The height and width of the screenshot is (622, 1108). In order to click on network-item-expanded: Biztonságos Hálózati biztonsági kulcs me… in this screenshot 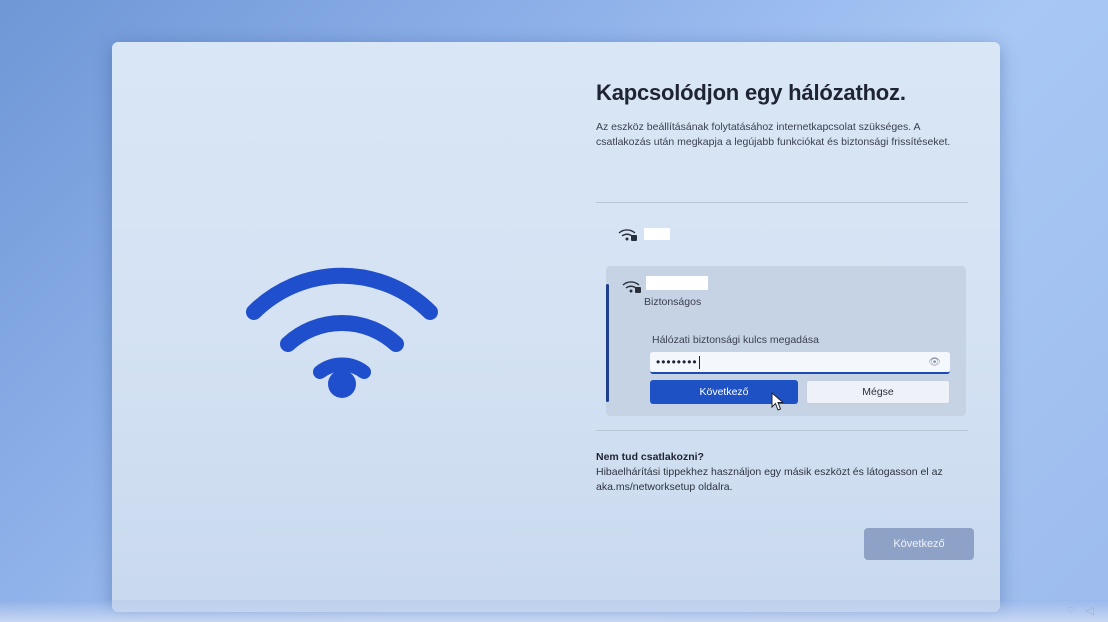, I will do `click(786, 341)`.